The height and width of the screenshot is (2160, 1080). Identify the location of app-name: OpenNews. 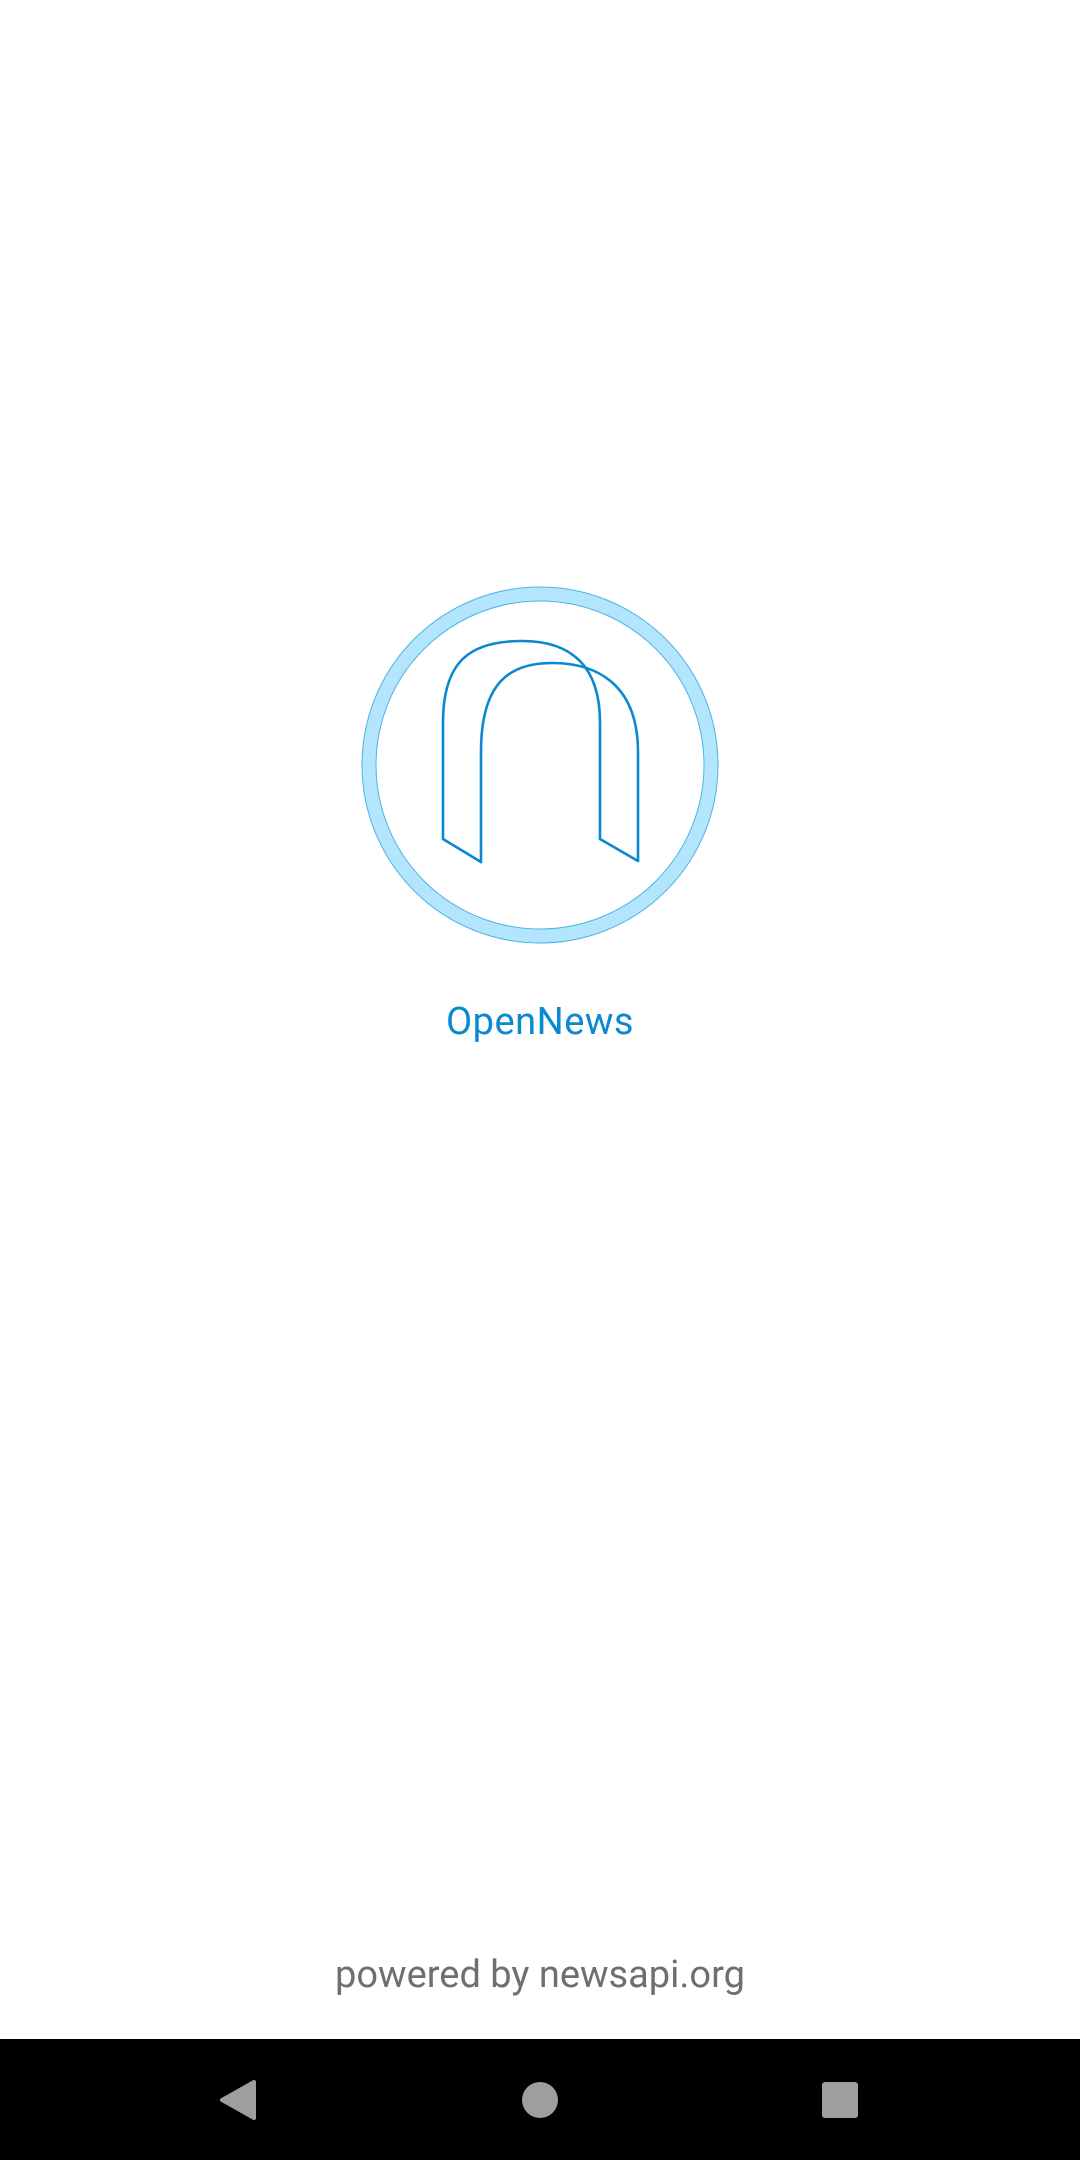
(540, 1022).